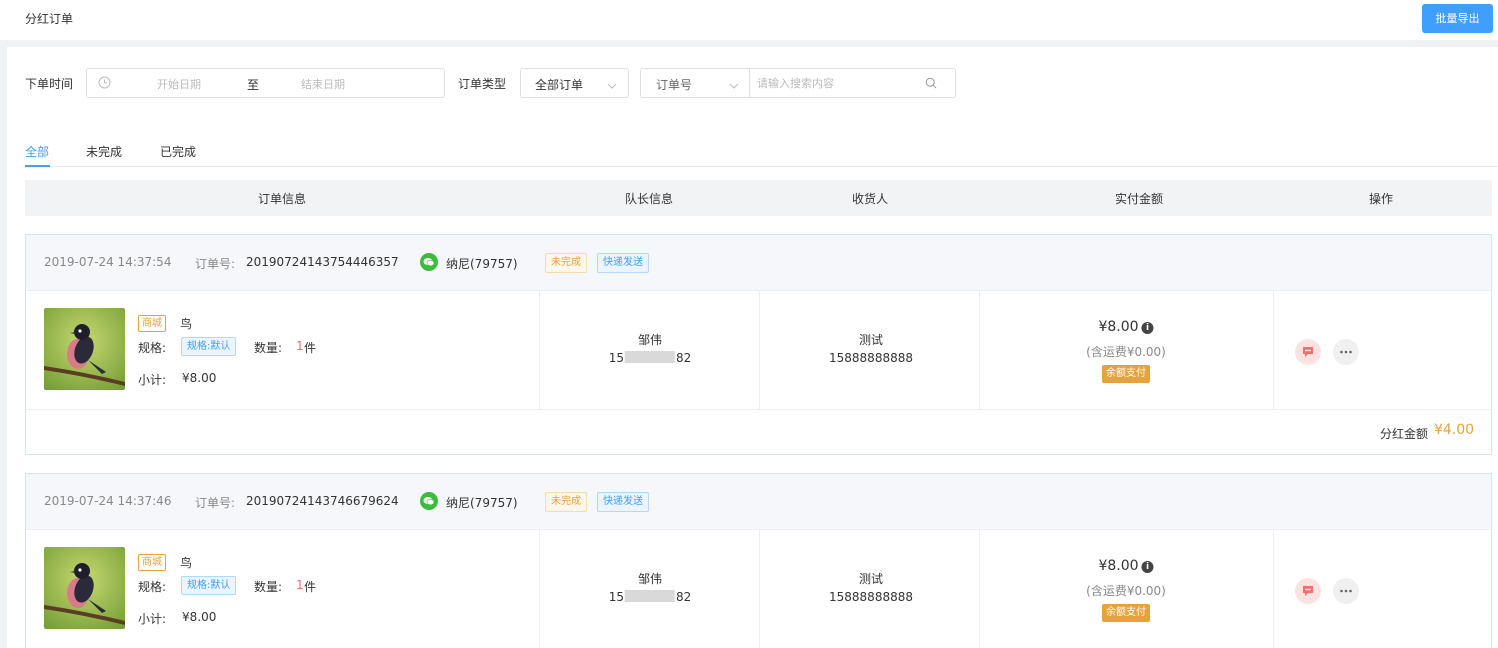 This screenshot has height=648, width=1498. Describe the element at coordinates (179, 84) in the screenshot. I see `start-date-input: 开始日期` at that location.